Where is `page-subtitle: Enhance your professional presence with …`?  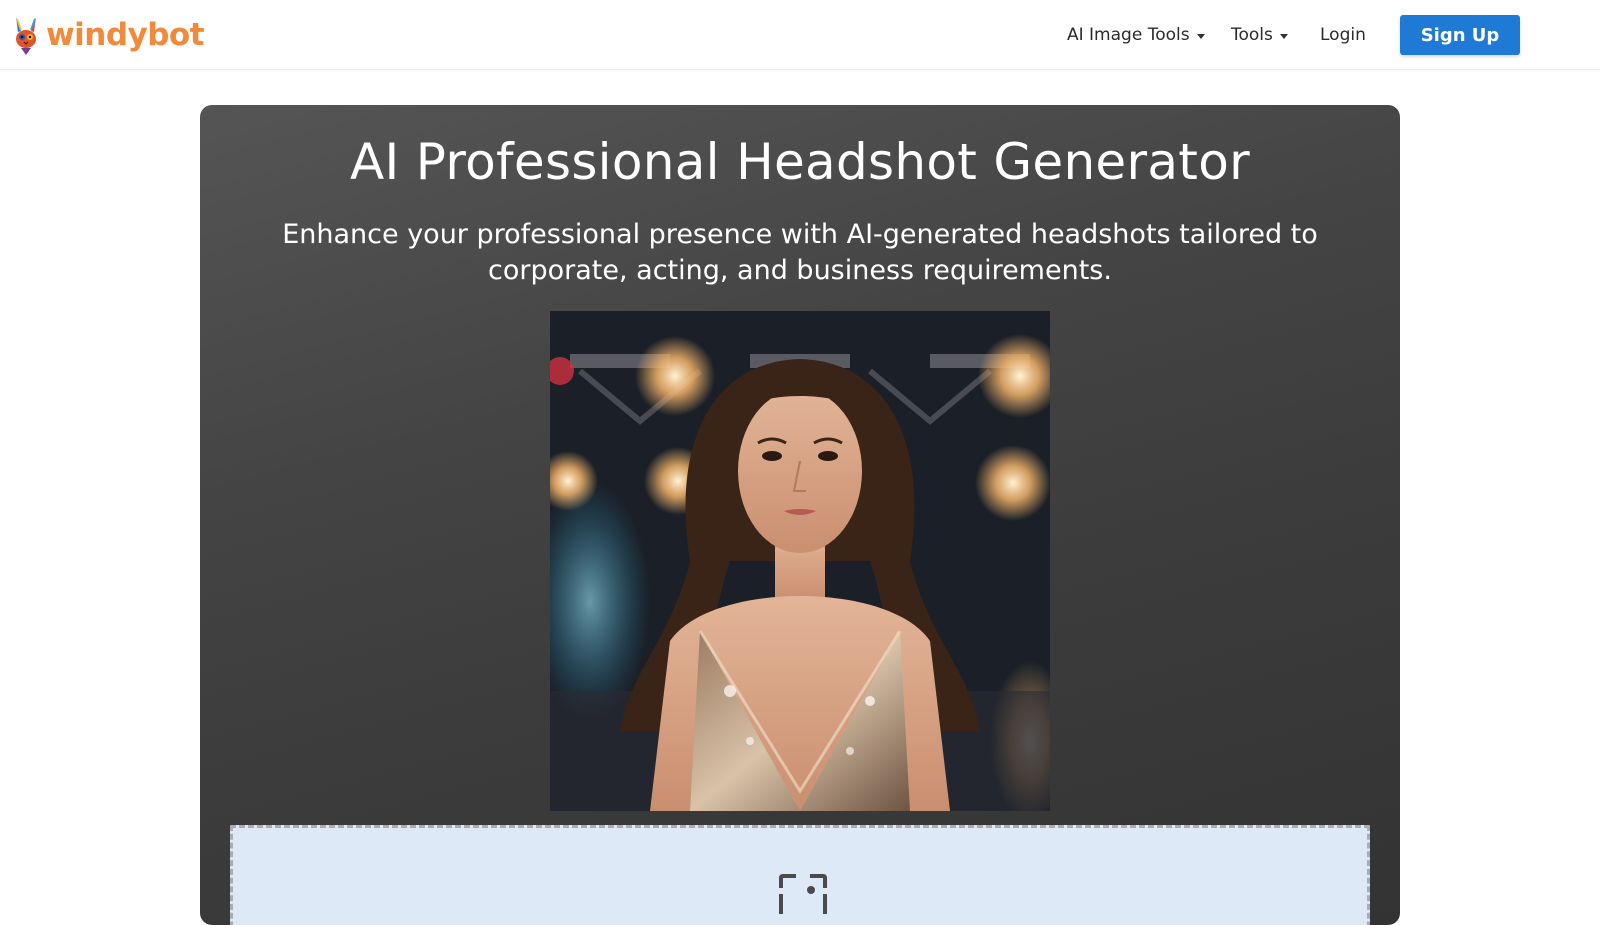 page-subtitle: Enhance your professional presence with … is located at coordinates (800, 252).